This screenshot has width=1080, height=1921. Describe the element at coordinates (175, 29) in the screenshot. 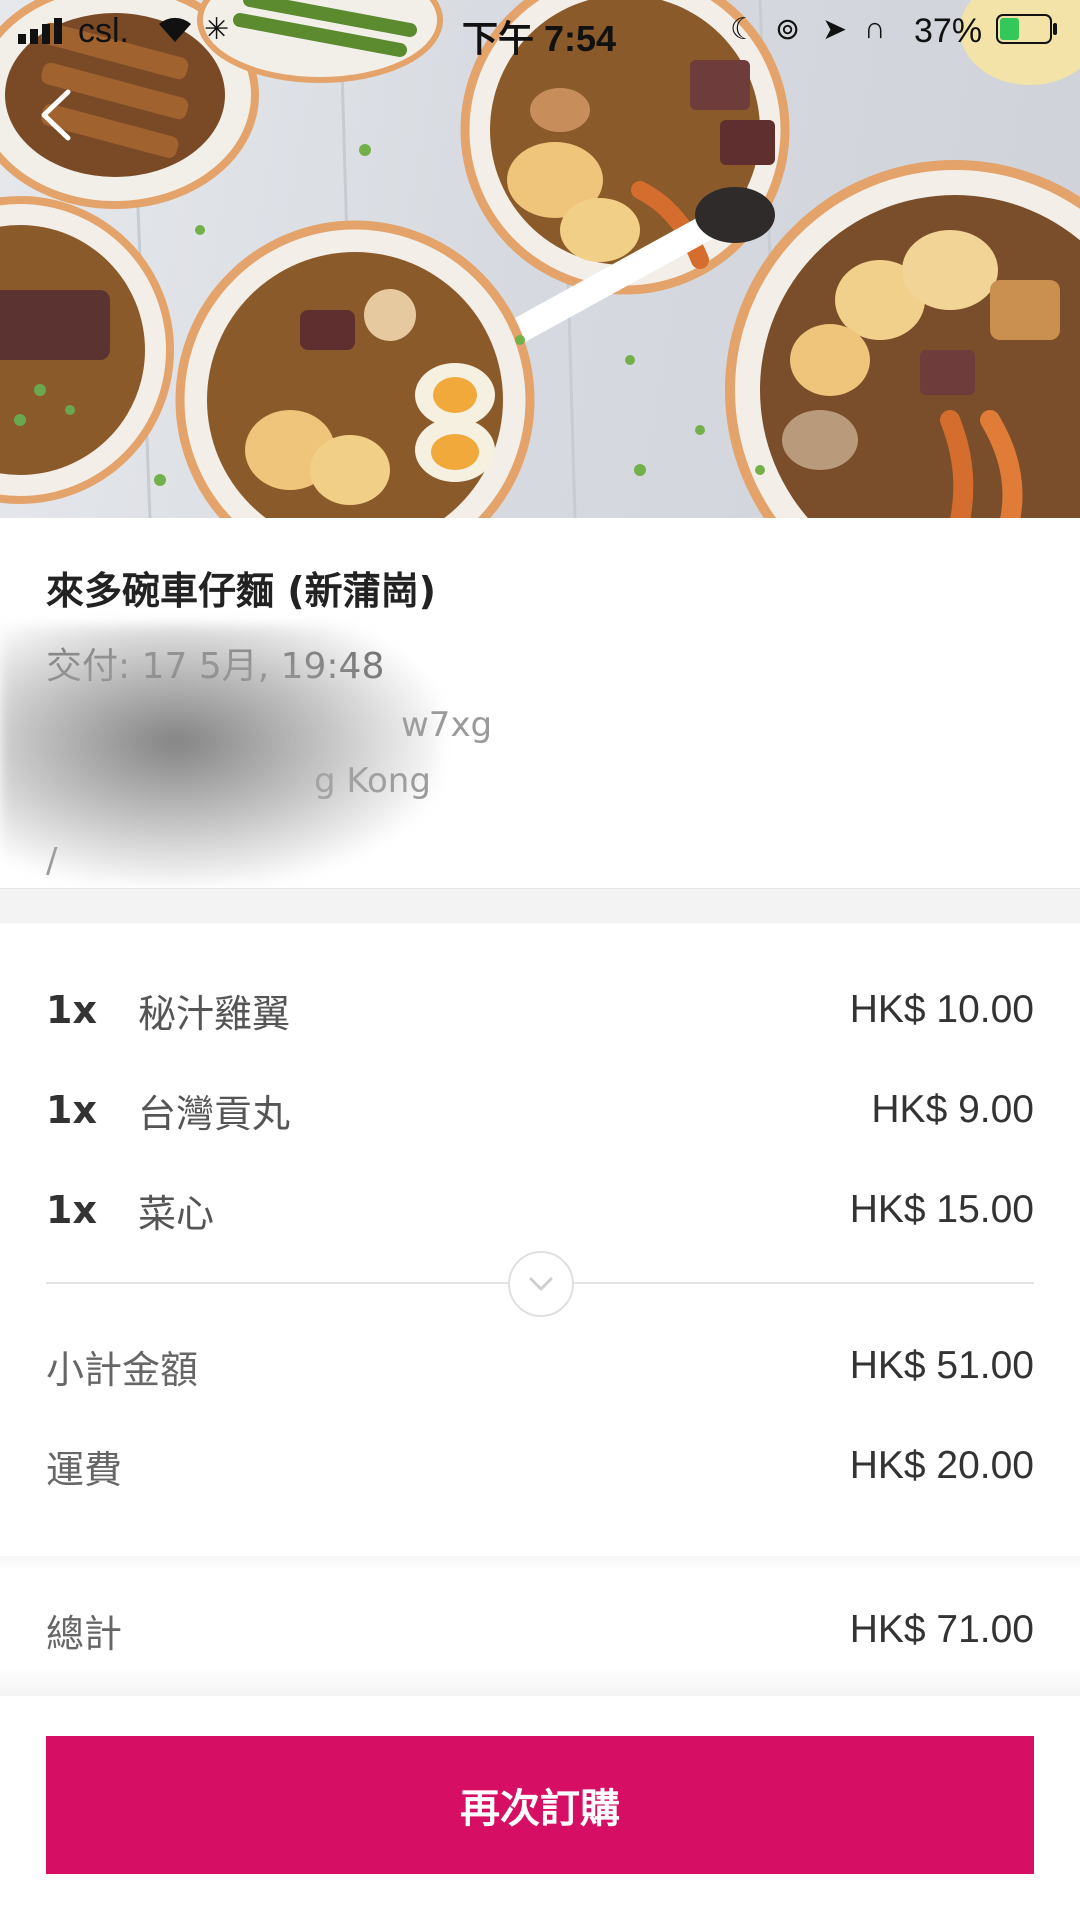

I see `wifi-icon` at that location.